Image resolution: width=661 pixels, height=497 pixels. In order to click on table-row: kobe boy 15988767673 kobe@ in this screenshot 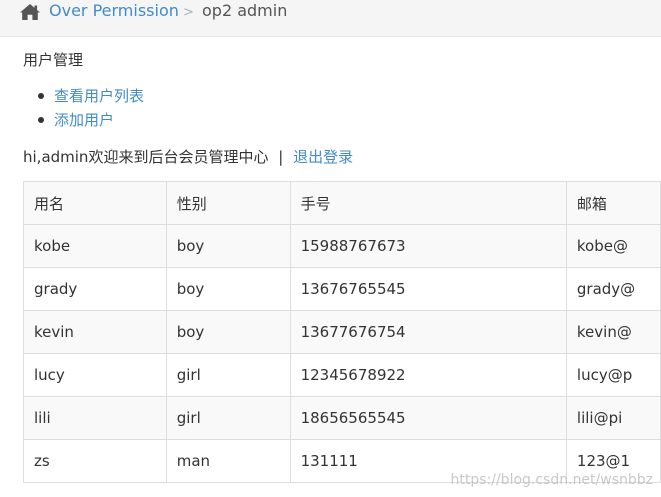, I will do `click(342, 246)`.